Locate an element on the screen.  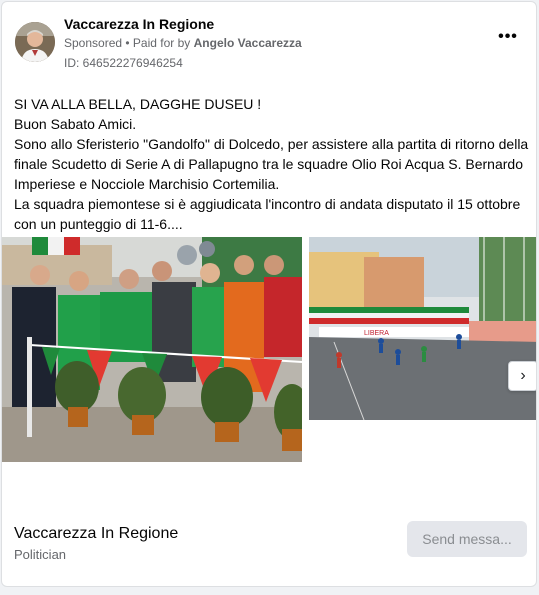
avatar-photo is located at coordinates (35, 42).